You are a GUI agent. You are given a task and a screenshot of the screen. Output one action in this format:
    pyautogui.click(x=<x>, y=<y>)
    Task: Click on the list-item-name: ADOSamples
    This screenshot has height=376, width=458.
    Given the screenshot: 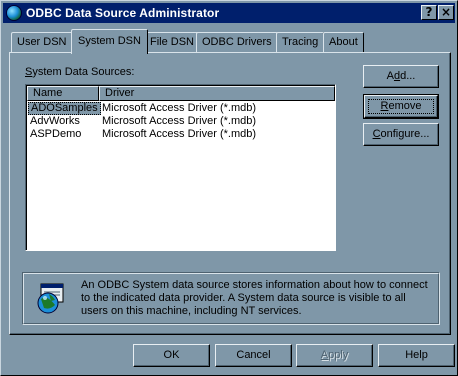 What is the action you would take?
    pyautogui.click(x=64, y=108)
    